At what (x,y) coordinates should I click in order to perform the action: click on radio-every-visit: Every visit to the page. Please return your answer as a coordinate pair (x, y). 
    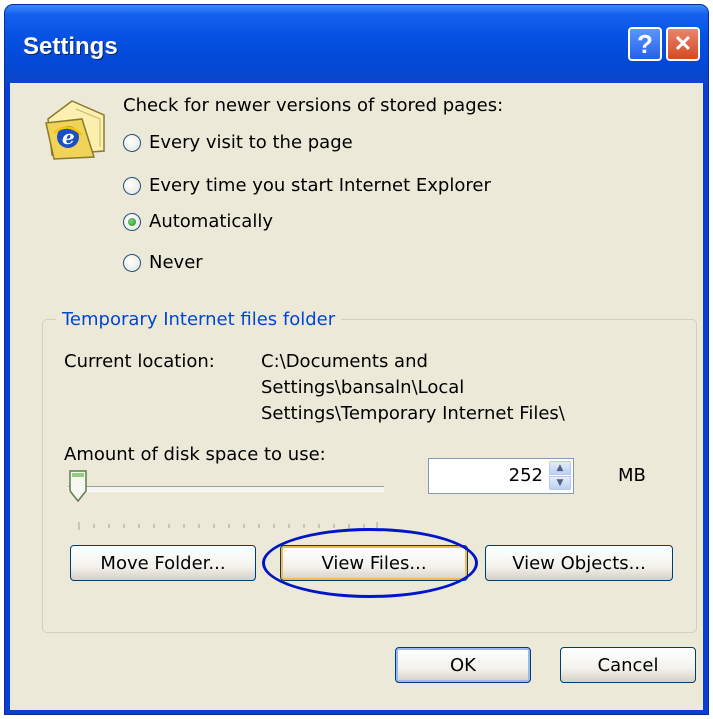
    Looking at the image, I should click on (238, 142).